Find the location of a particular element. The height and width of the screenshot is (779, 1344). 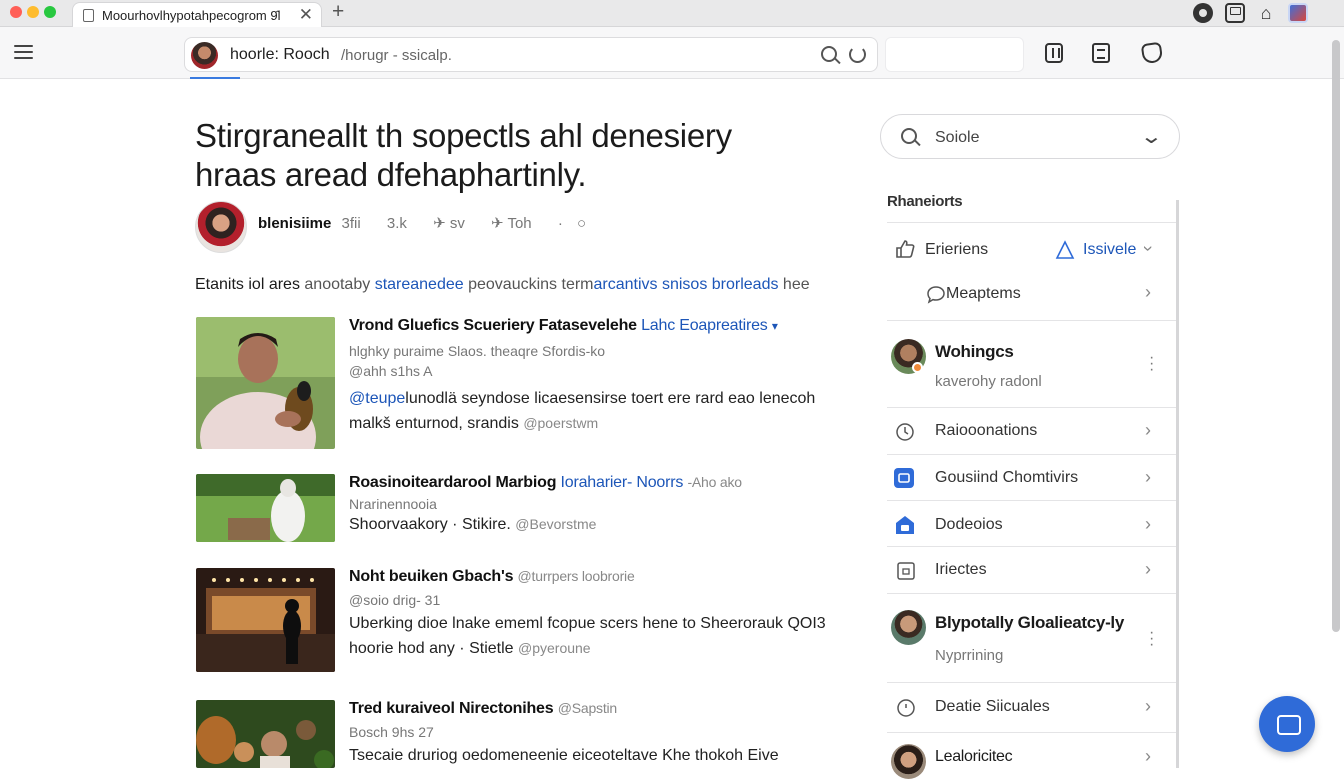

reload-icon is located at coordinates (857, 54).